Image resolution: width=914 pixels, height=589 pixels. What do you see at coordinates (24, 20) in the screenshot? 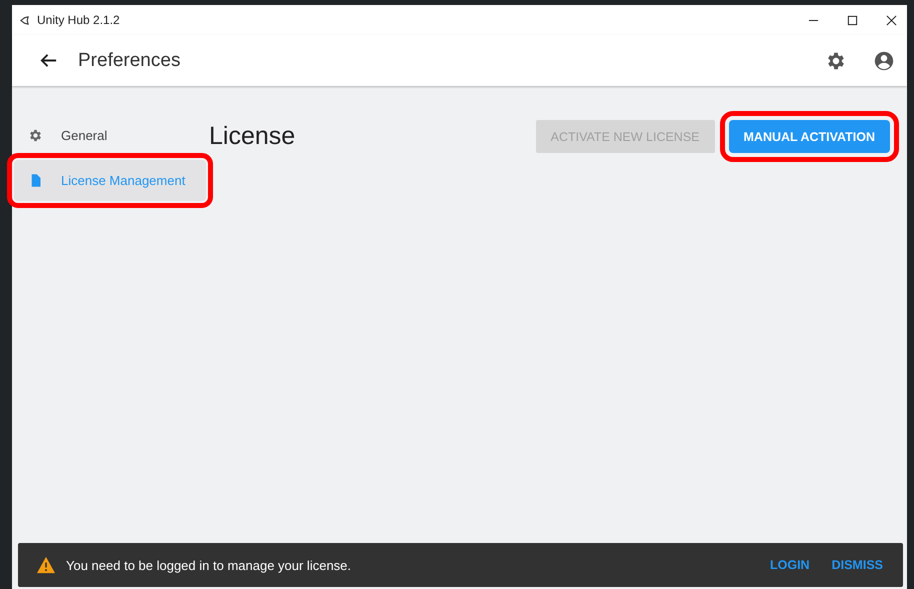
I see `app-logo-icon` at bounding box center [24, 20].